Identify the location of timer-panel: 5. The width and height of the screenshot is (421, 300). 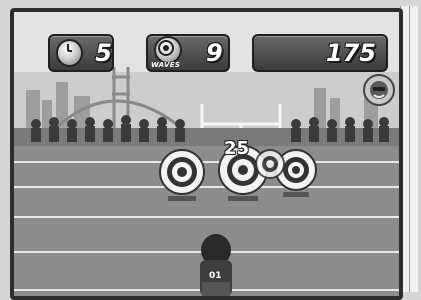
(81, 53).